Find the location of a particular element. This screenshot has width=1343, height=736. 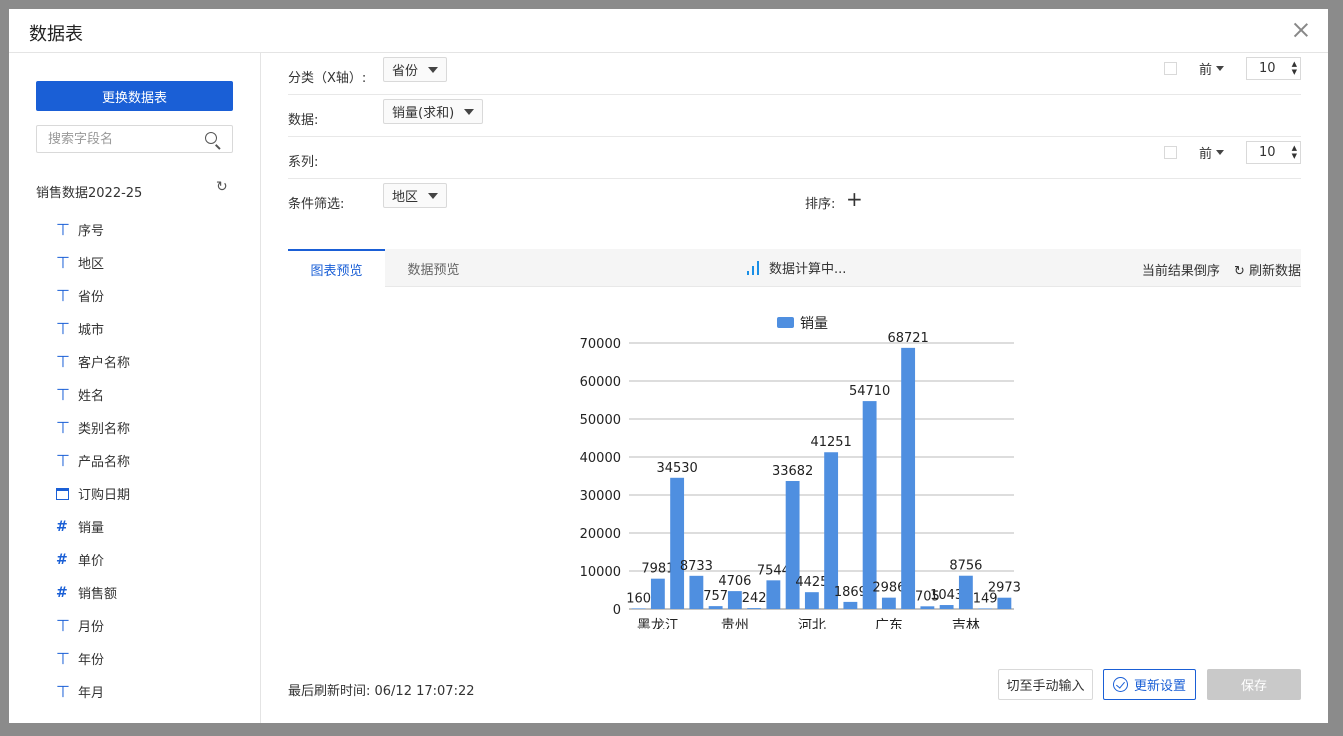

series-topn-checkbox is located at coordinates (1170, 152).